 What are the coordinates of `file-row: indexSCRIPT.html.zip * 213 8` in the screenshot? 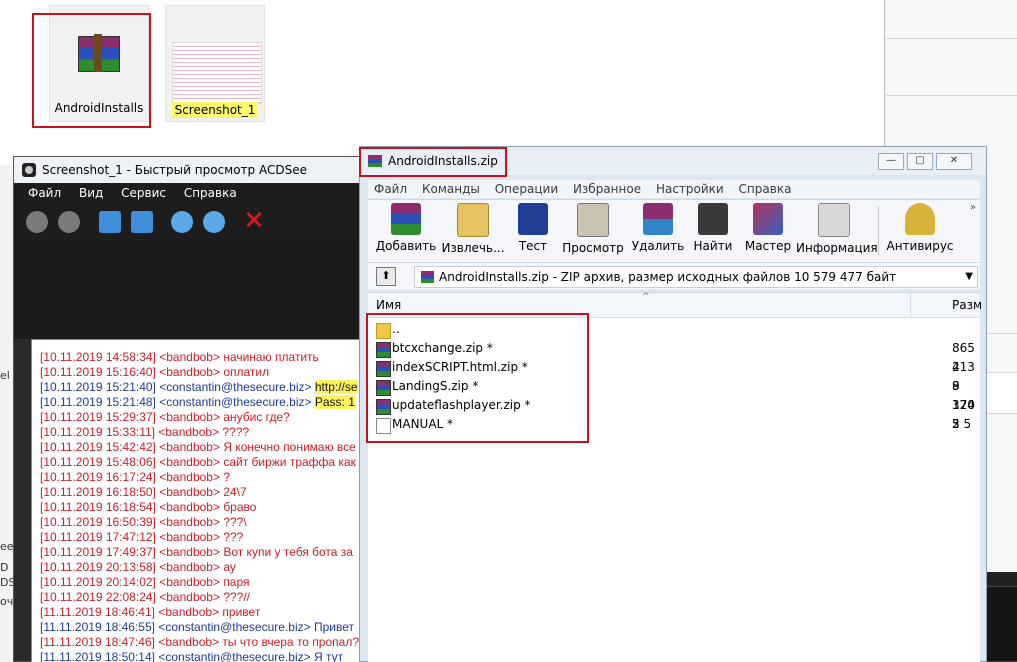 It's located at (674, 375).